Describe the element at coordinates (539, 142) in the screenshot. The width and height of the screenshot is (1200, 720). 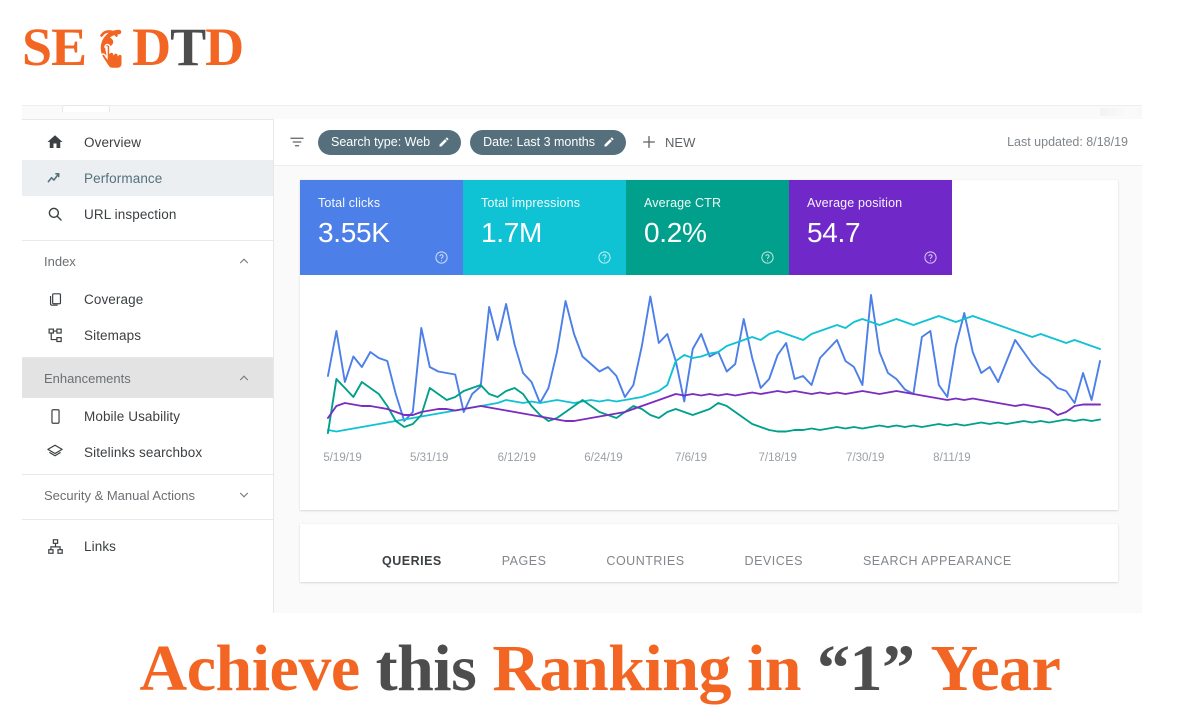
I see `chip-label: Date: Last 3 months` at that location.